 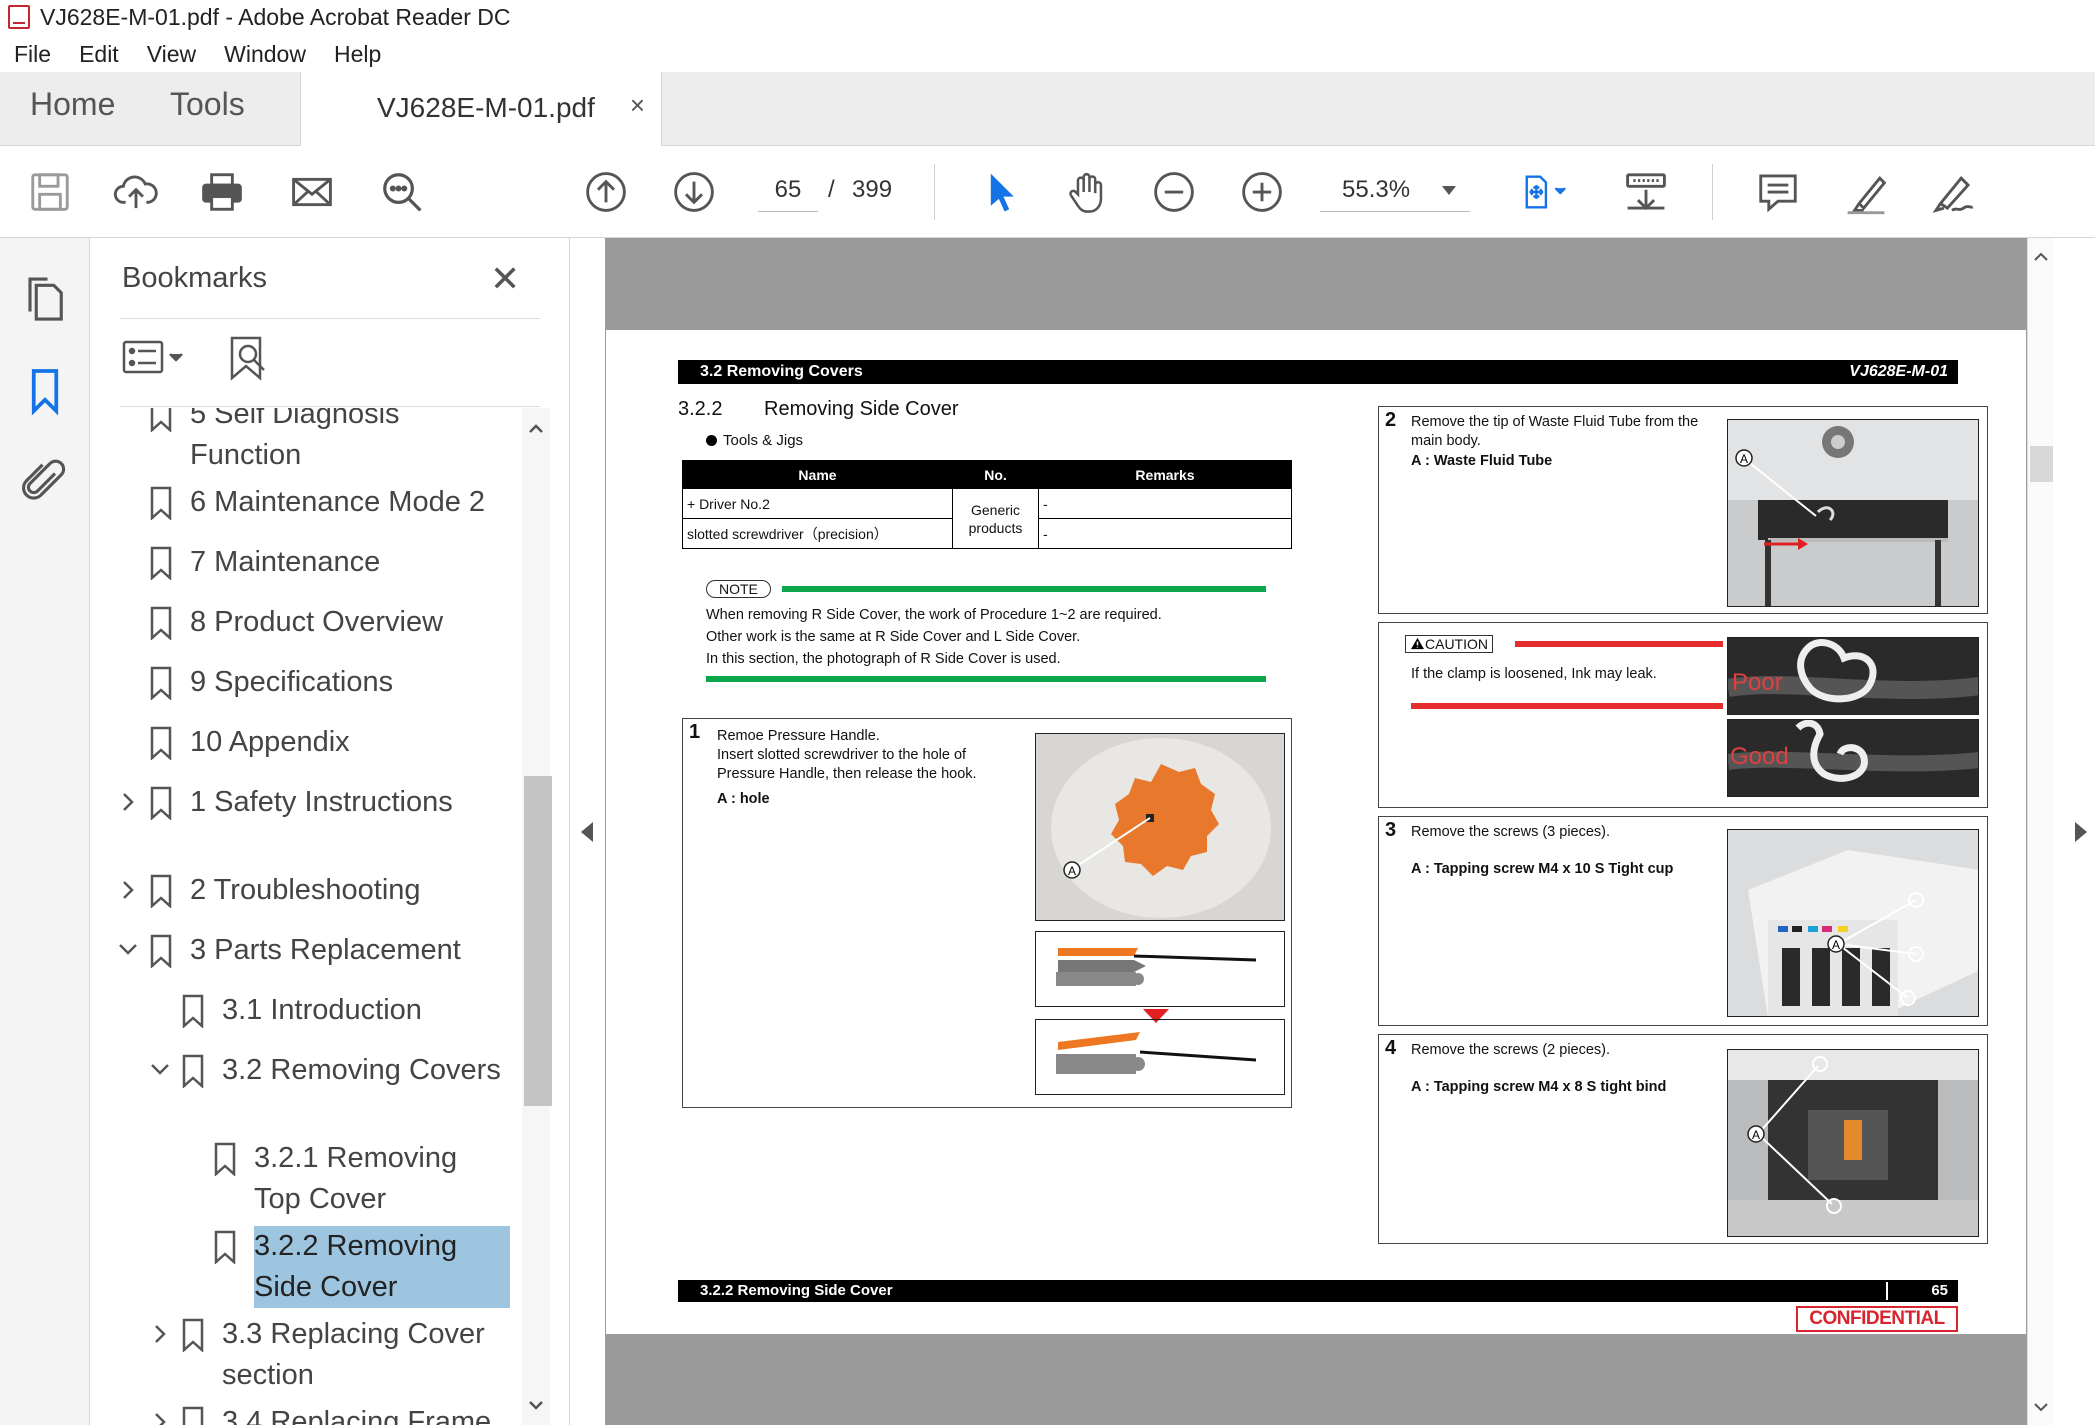 What do you see at coordinates (2081, 832) in the screenshot?
I see `next-page-arrow-icon` at bounding box center [2081, 832].